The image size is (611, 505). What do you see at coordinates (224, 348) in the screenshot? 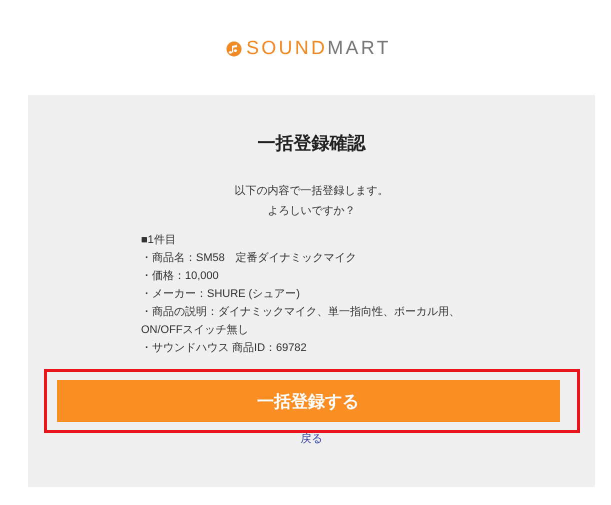
I see `item-detail: ・サウンドハウス 商品ID：69782` at bounding box center [224, 348].